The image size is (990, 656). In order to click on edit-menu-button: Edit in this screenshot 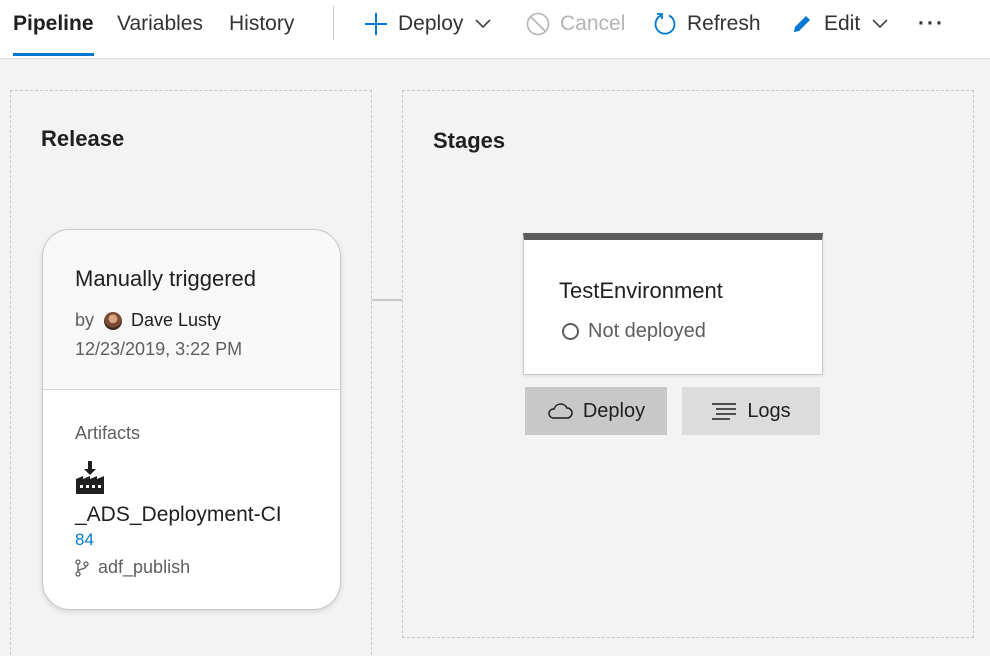, I will do `click(839, 24)`.